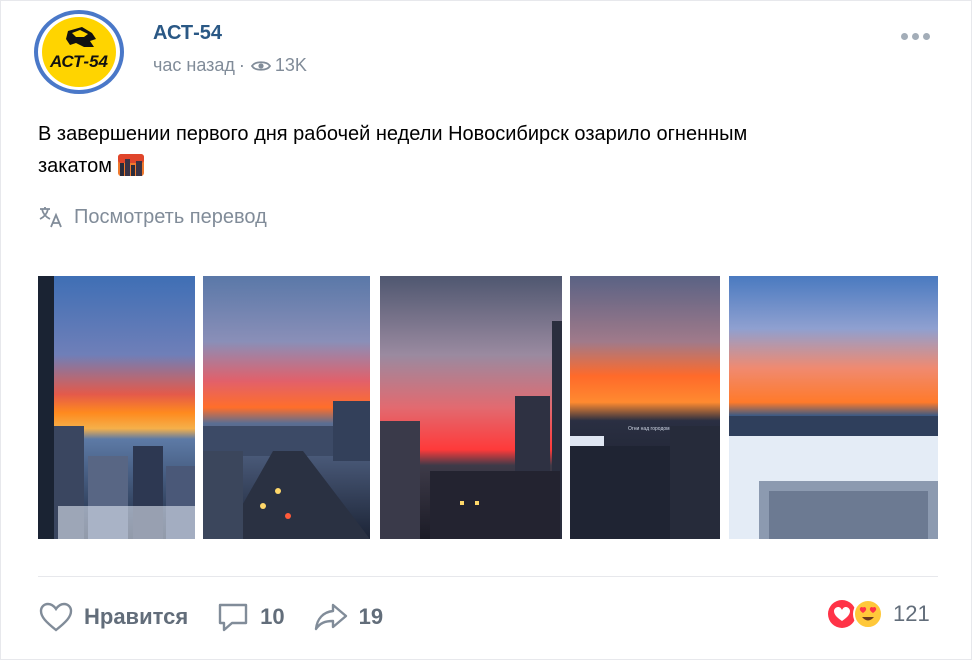 This screenshot has height=660, width=972. Describe the element at coordinates (79, 61) in the screenshot. I see `logo-text: АСТ-54` at that location.